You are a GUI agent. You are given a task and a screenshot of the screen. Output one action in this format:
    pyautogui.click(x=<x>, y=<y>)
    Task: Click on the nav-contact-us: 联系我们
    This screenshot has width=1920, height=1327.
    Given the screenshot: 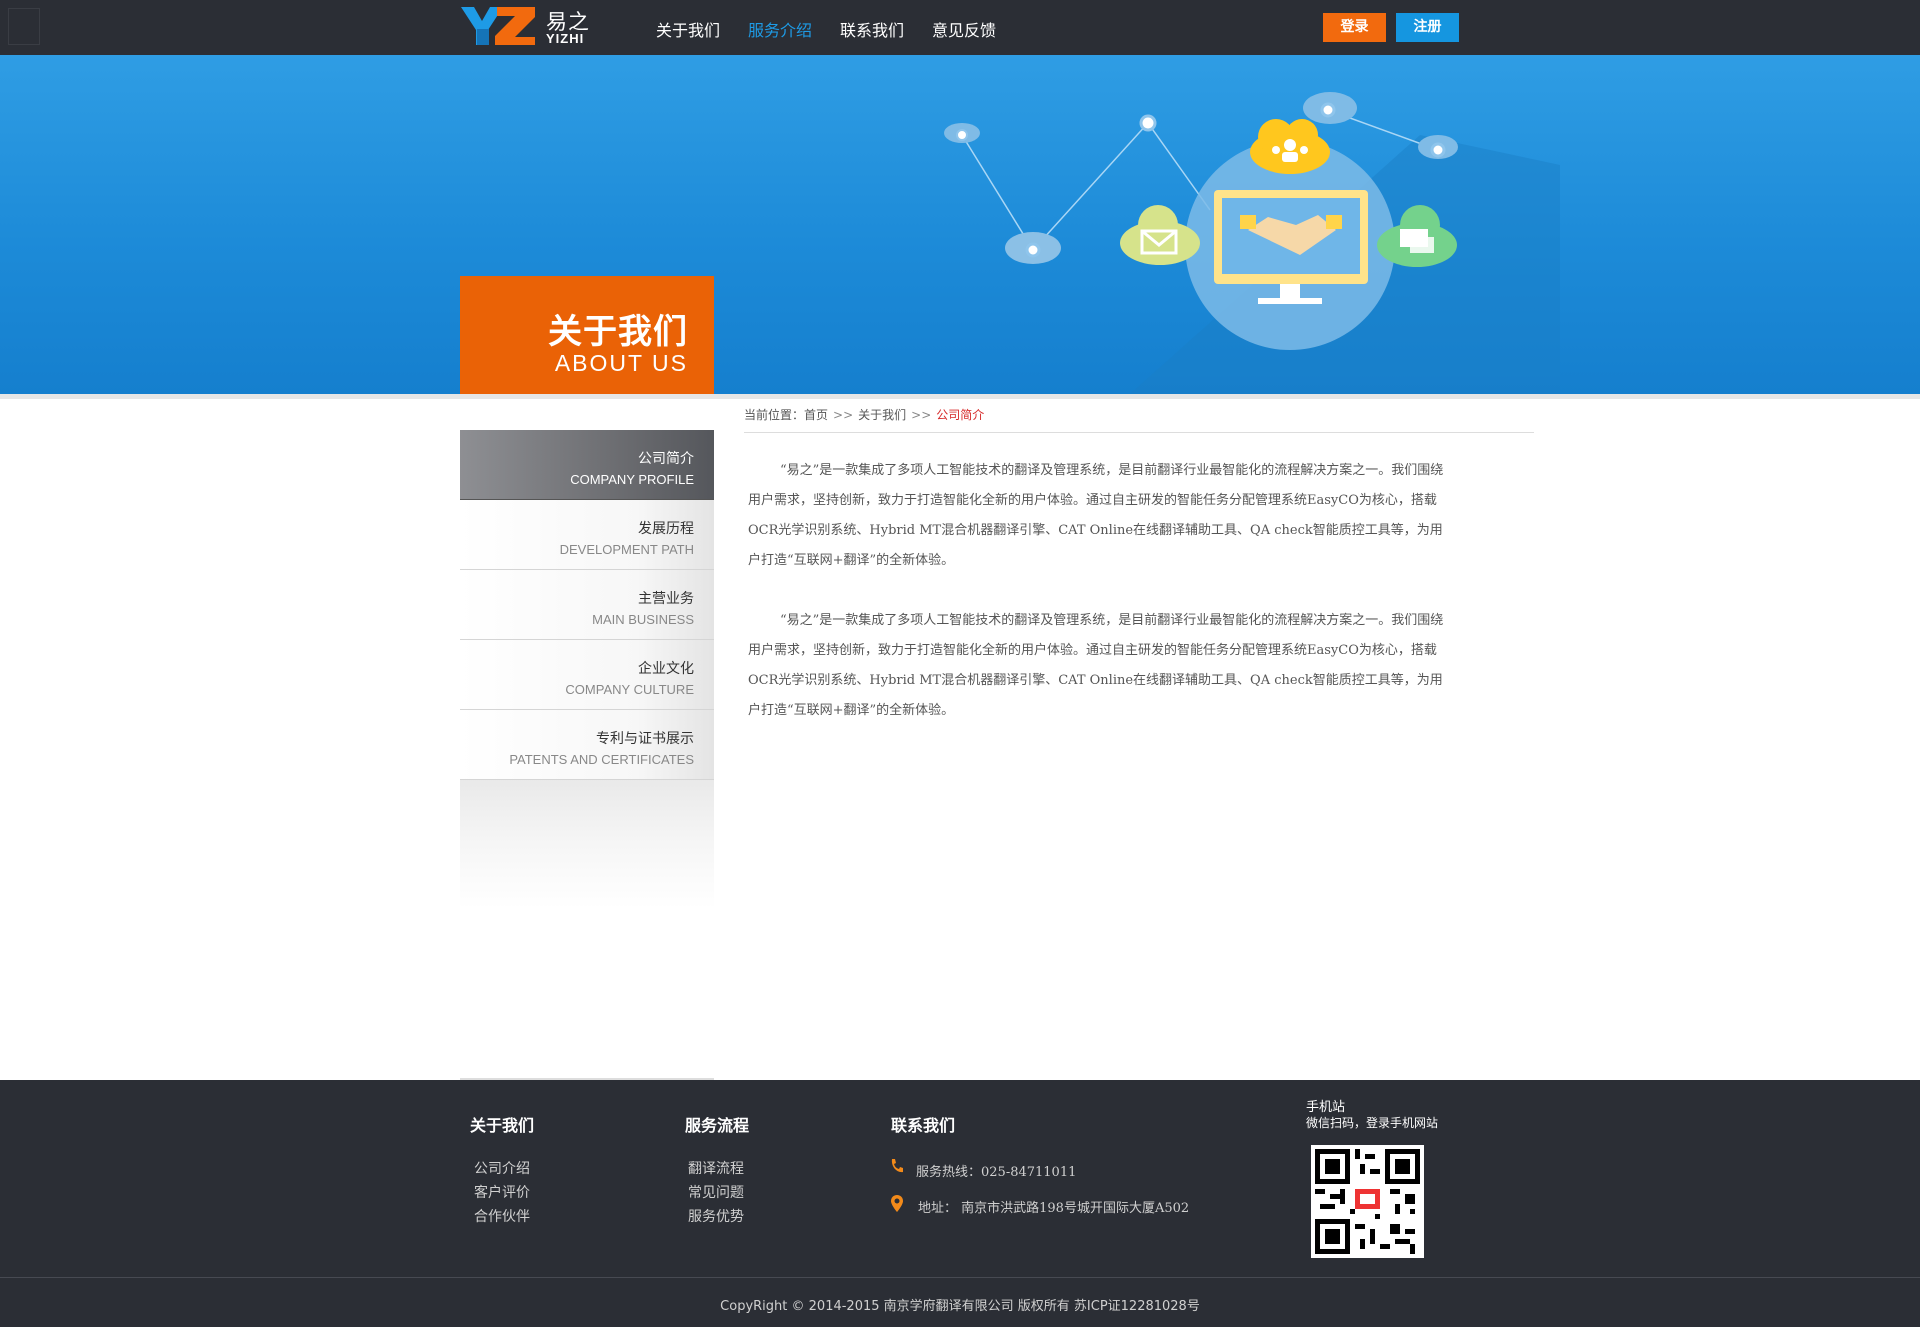 What is the action you would take?
    pyautogui.click(x=872, y=29)
    